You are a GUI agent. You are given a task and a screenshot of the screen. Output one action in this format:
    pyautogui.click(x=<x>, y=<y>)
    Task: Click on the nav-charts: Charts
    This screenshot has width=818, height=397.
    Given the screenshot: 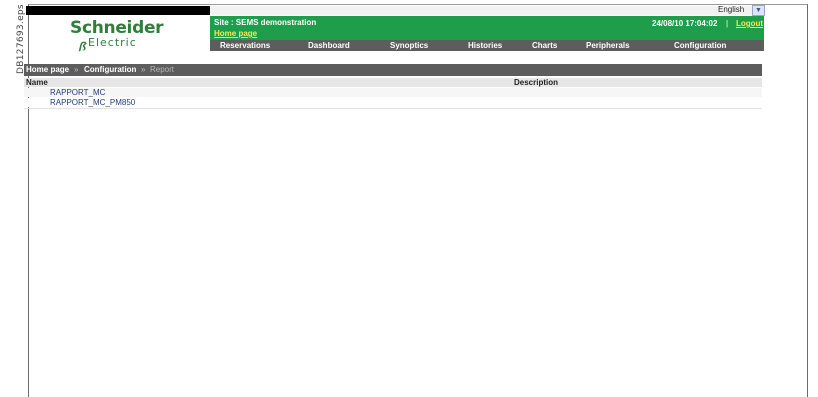 What is the action you would take?
    pyautogui.click(x=544, y=45)
    